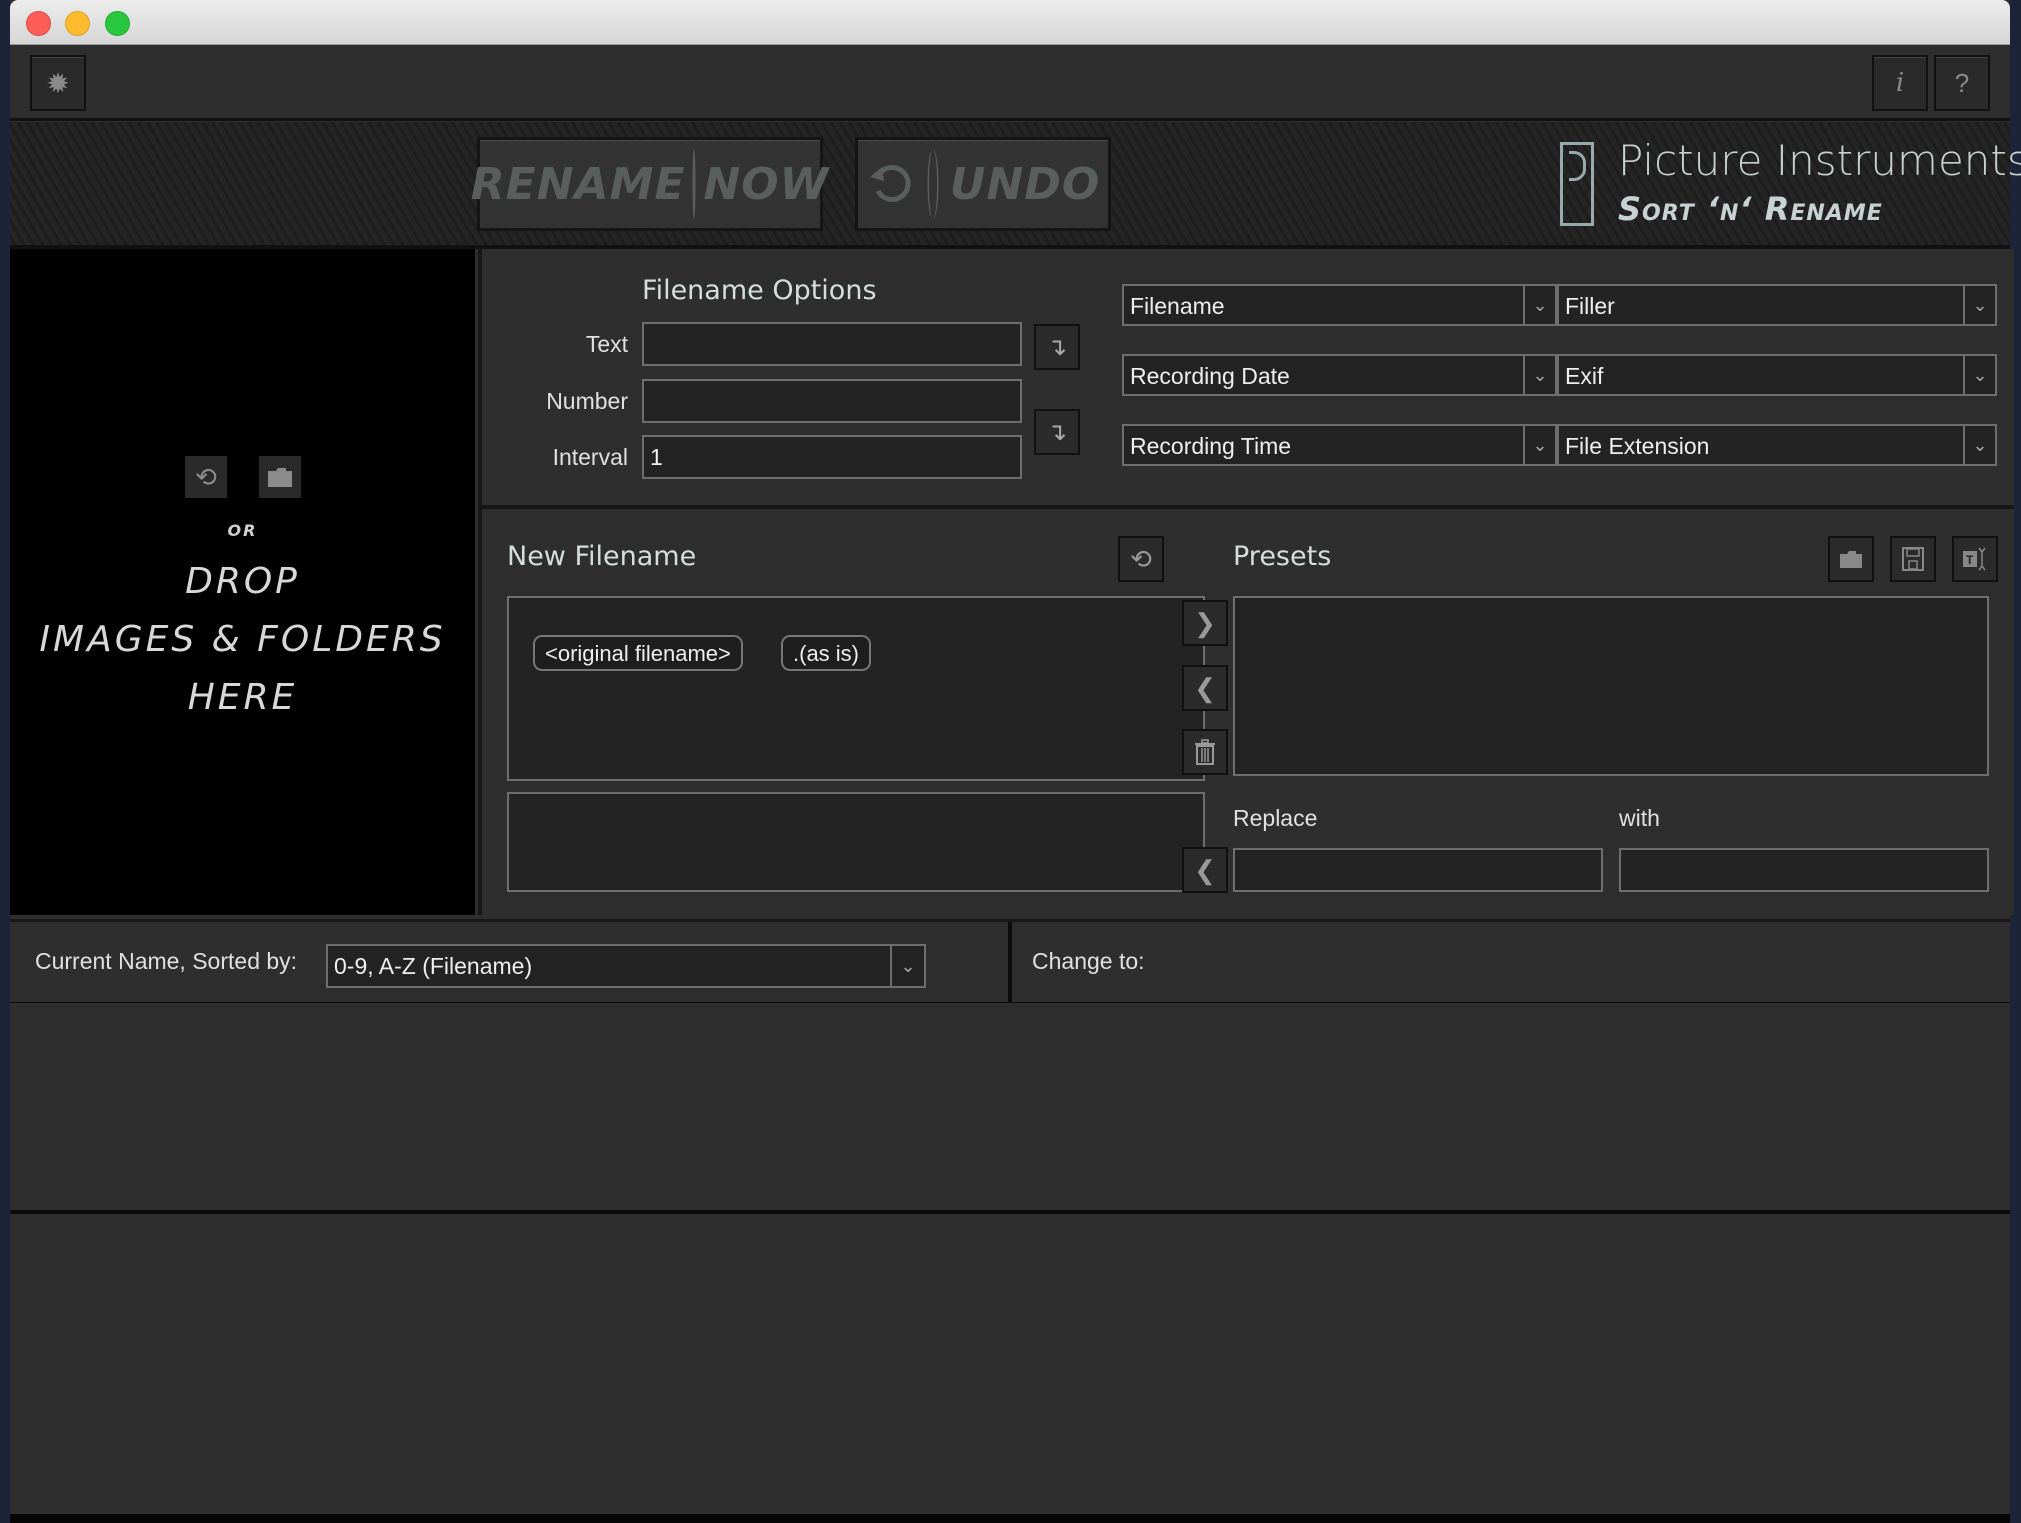 The width and height of the screenshot is (2021, 1523). I want to click on toolbar: ✹ i ?, so click(1010, 83).